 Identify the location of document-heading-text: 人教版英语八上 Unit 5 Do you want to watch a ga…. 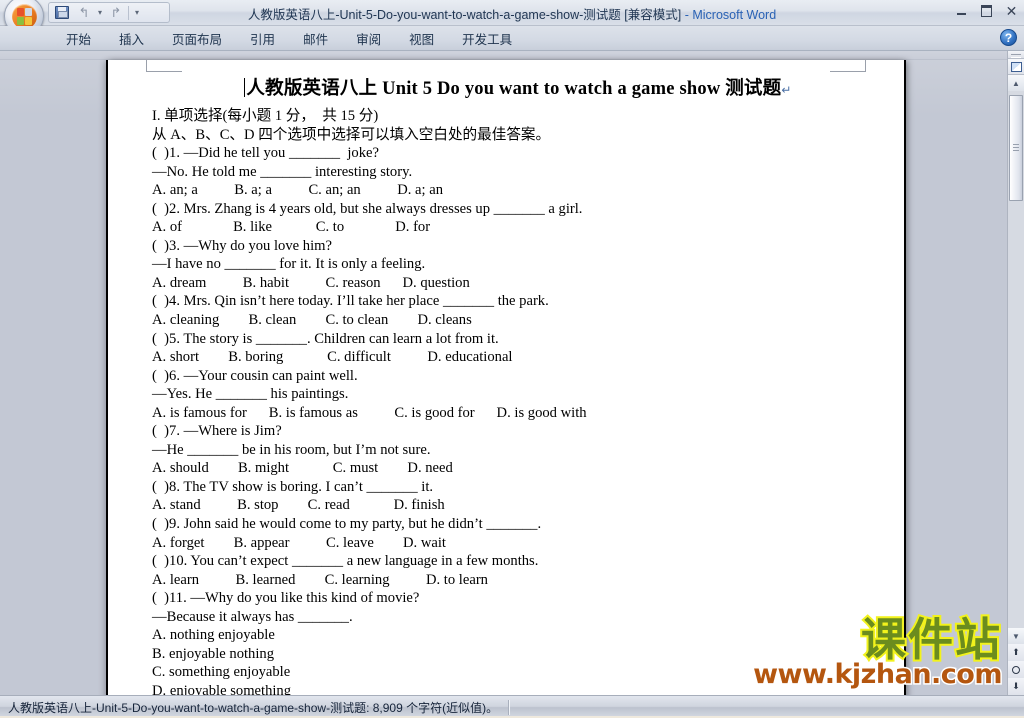
(514, 89).